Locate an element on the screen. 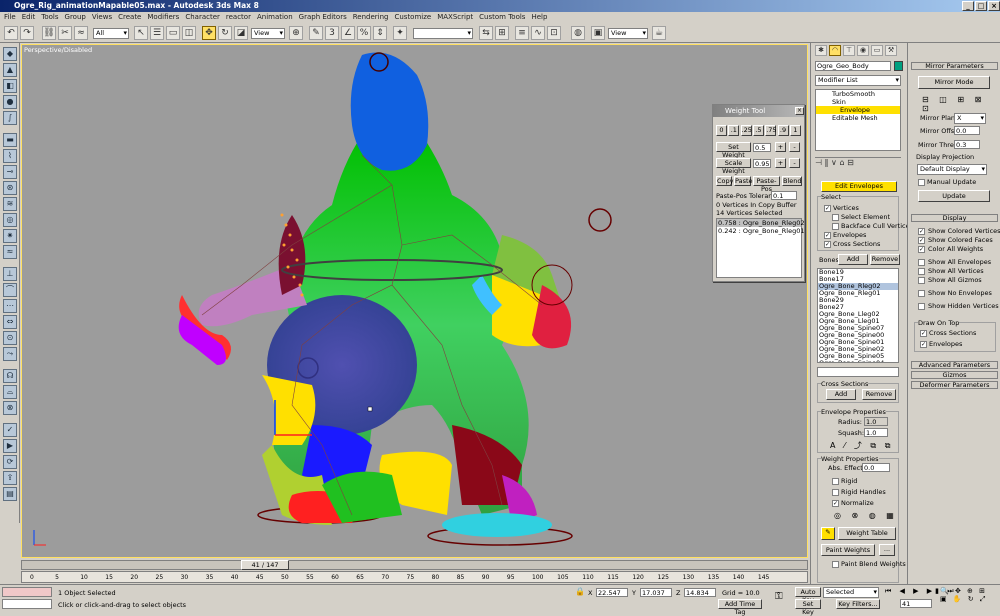  add-time-tag-button: Add Time Tag is located at coordinates (740, 607).